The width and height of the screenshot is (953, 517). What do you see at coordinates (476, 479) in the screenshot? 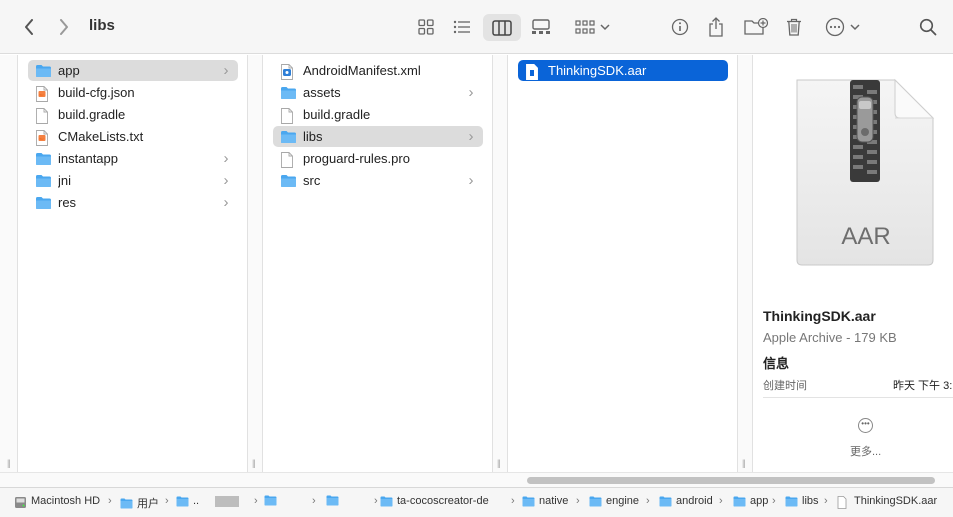
I see `horizontal-scrollbar` at bounding box center [476, 479].